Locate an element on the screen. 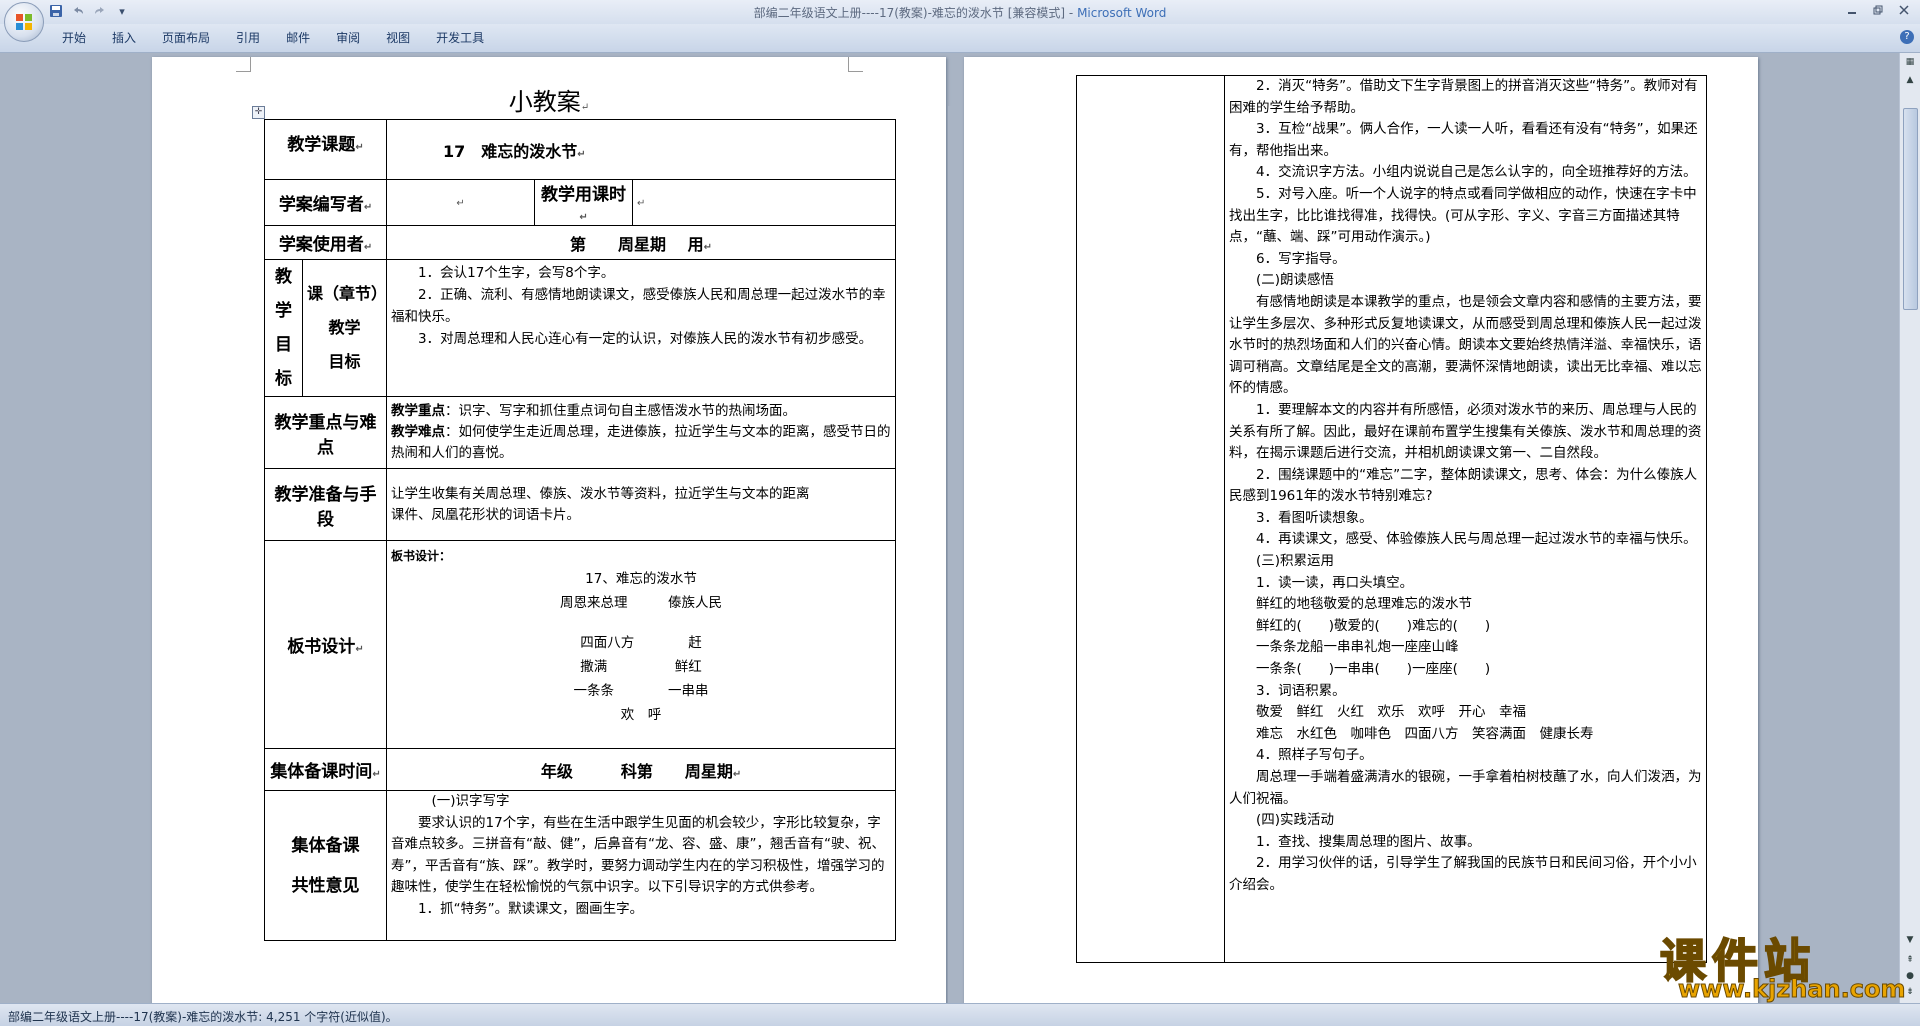 The height and width of the screenshot is (1026, 1920). tab-references: 引用 is located at coordinates (249, 38).